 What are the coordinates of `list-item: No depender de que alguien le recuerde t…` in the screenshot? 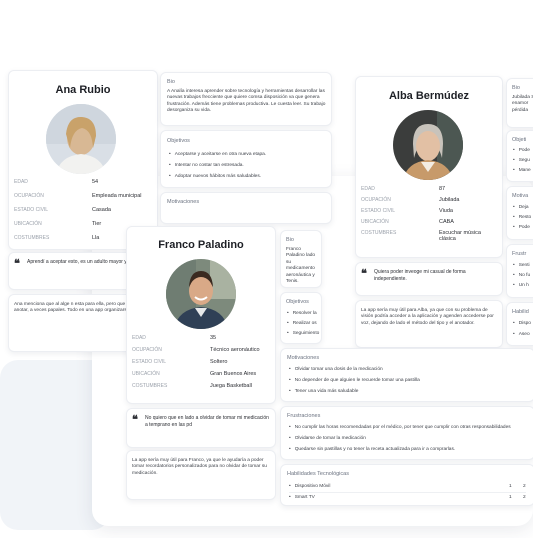 It's located at (354, 380).